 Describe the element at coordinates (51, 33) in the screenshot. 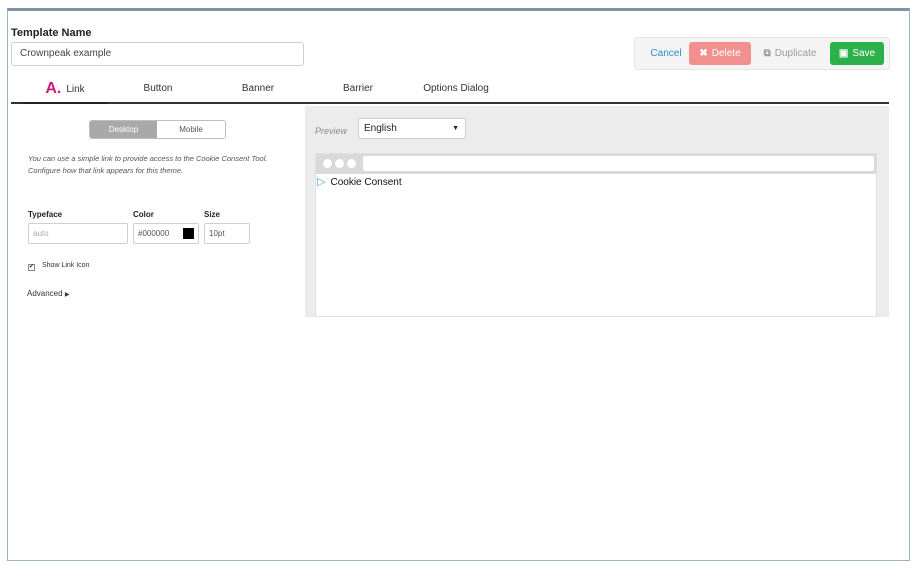

I see `template-name-label: Template Name` at that location.